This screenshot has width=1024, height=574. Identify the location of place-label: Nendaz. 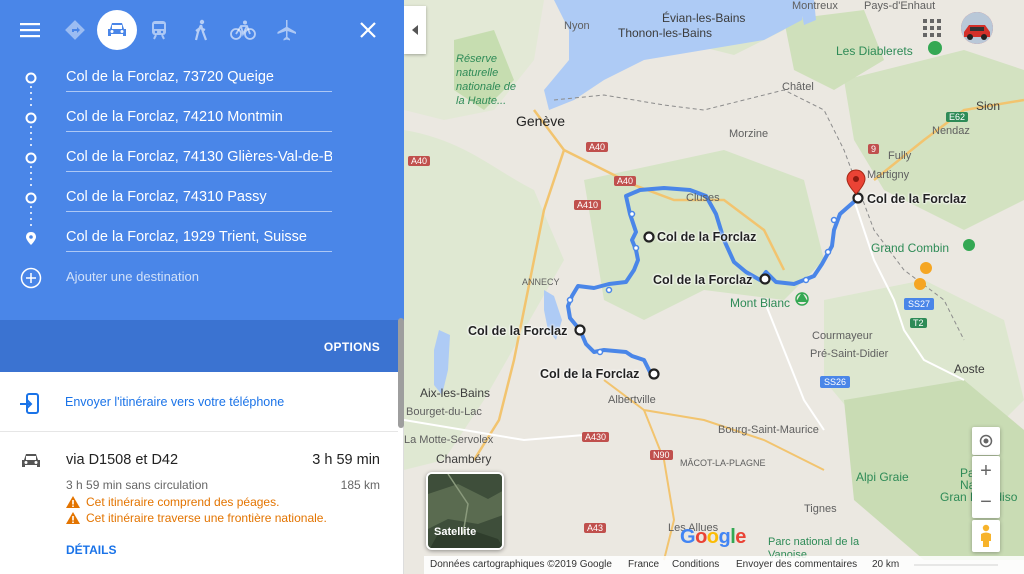
(951, 131).